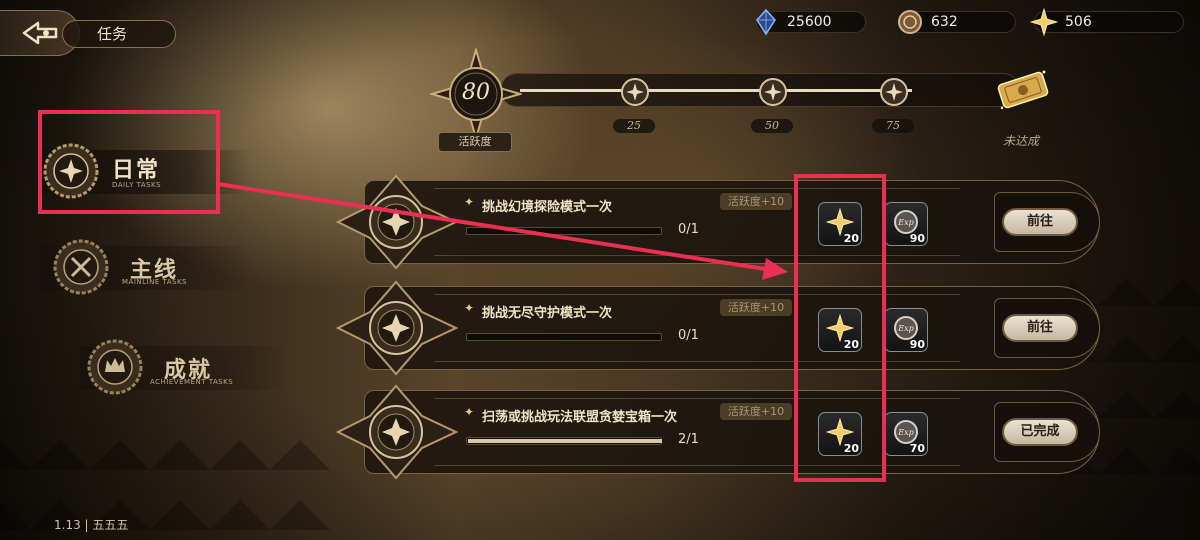 This screenshot has width=1200, height=540. What do you see at coordinates (475, 142) in the screenshot?
I see `activity-label: 活跃度` at bounding box center [475, 142].